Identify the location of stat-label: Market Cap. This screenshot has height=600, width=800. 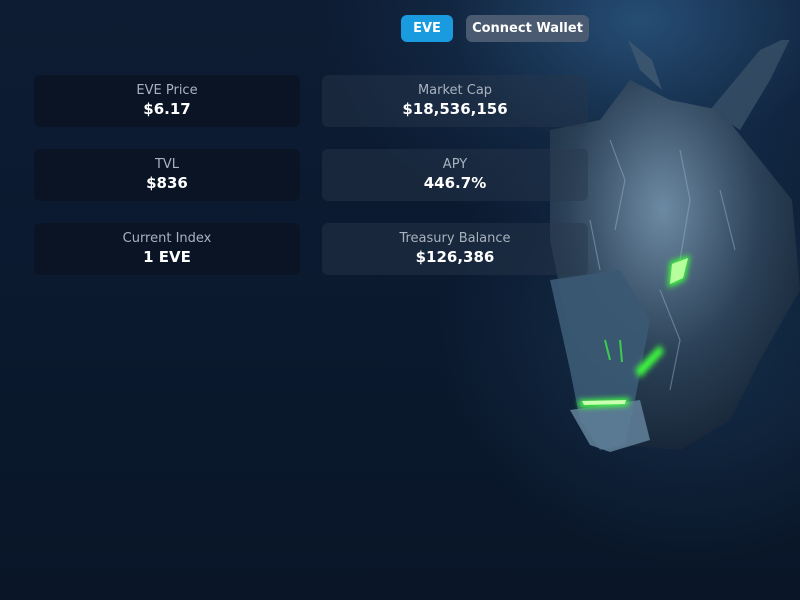
(455, 90).